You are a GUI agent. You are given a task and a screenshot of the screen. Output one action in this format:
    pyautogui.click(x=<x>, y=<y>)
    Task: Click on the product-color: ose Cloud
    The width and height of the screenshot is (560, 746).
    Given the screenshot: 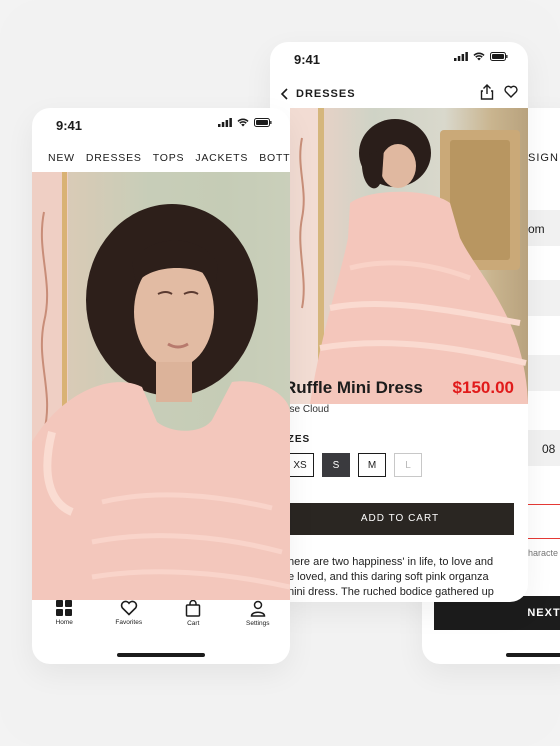 What is the action you would take?
    pyautogui.click(x=307, y=409)
    